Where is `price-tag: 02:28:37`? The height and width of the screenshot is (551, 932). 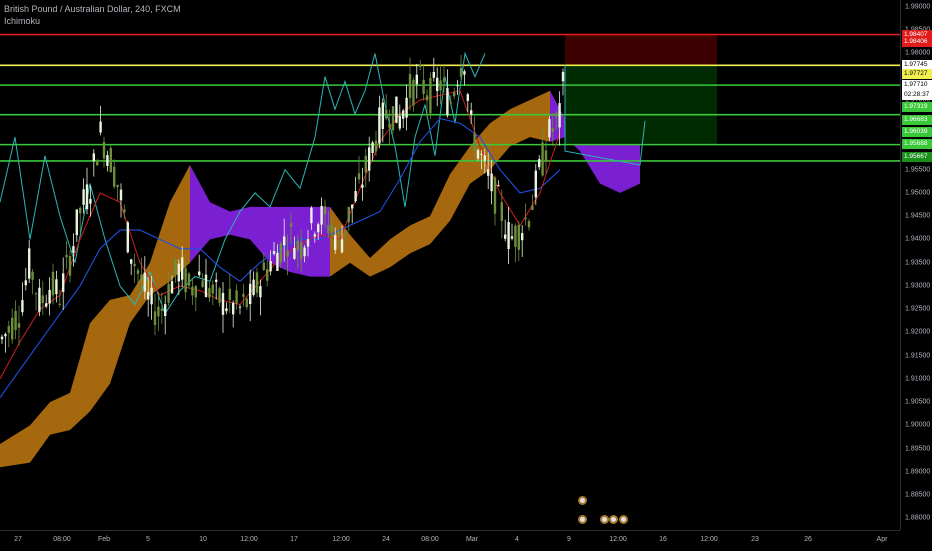
price-tag: 02:28:37 is located at coordinates (917, 95).